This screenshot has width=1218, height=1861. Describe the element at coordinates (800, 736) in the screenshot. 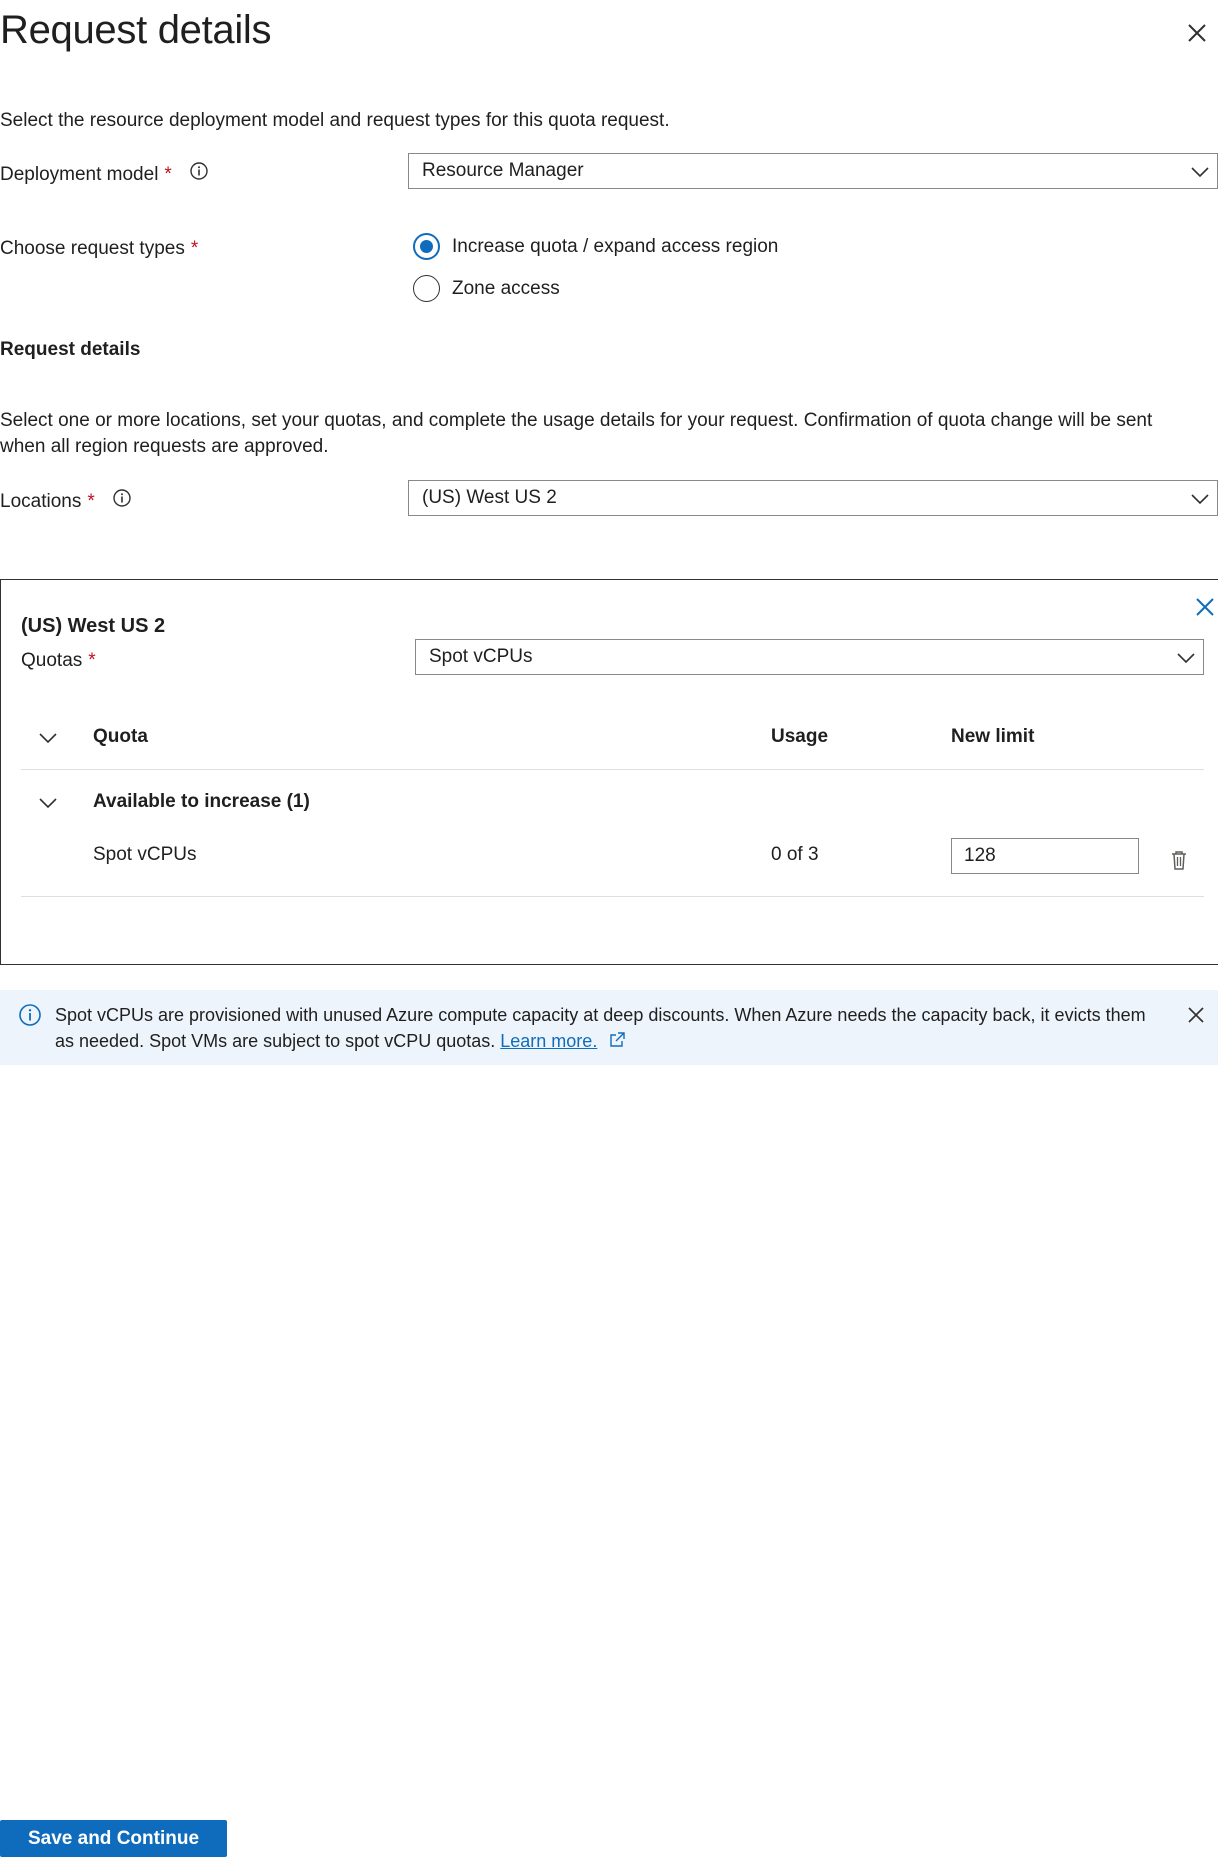

I see `column-header-usage: Usage` at that location.